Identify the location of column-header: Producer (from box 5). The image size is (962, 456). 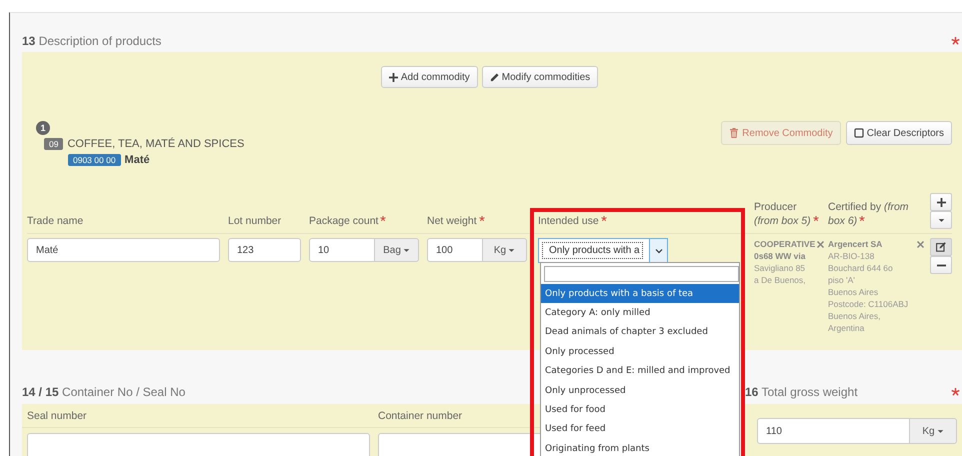
(789, 214).